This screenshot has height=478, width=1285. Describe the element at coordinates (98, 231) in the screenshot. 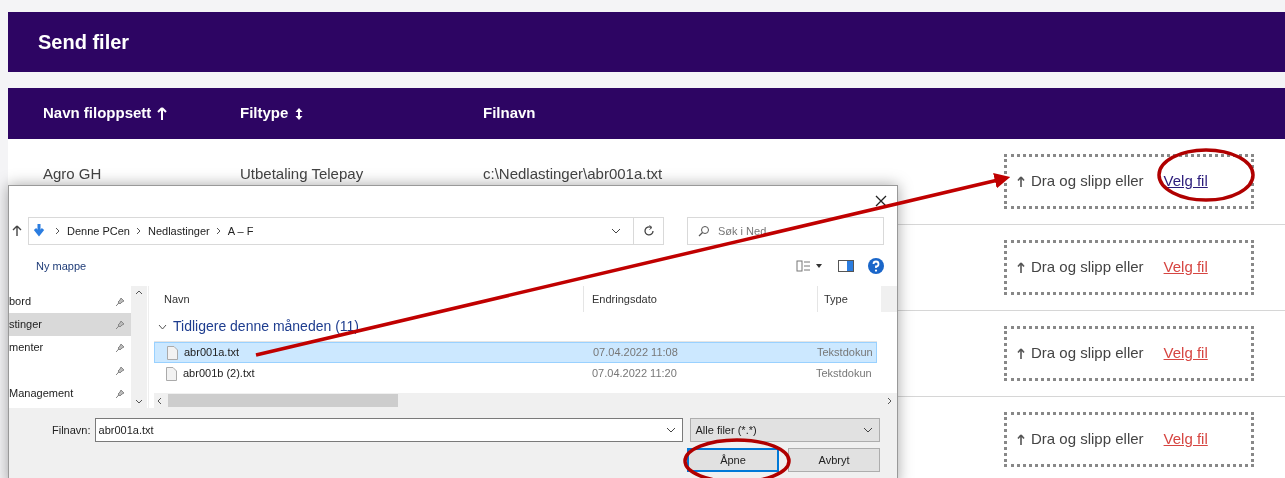

I see `breadcrumb-item: Denne PCen` at that location.